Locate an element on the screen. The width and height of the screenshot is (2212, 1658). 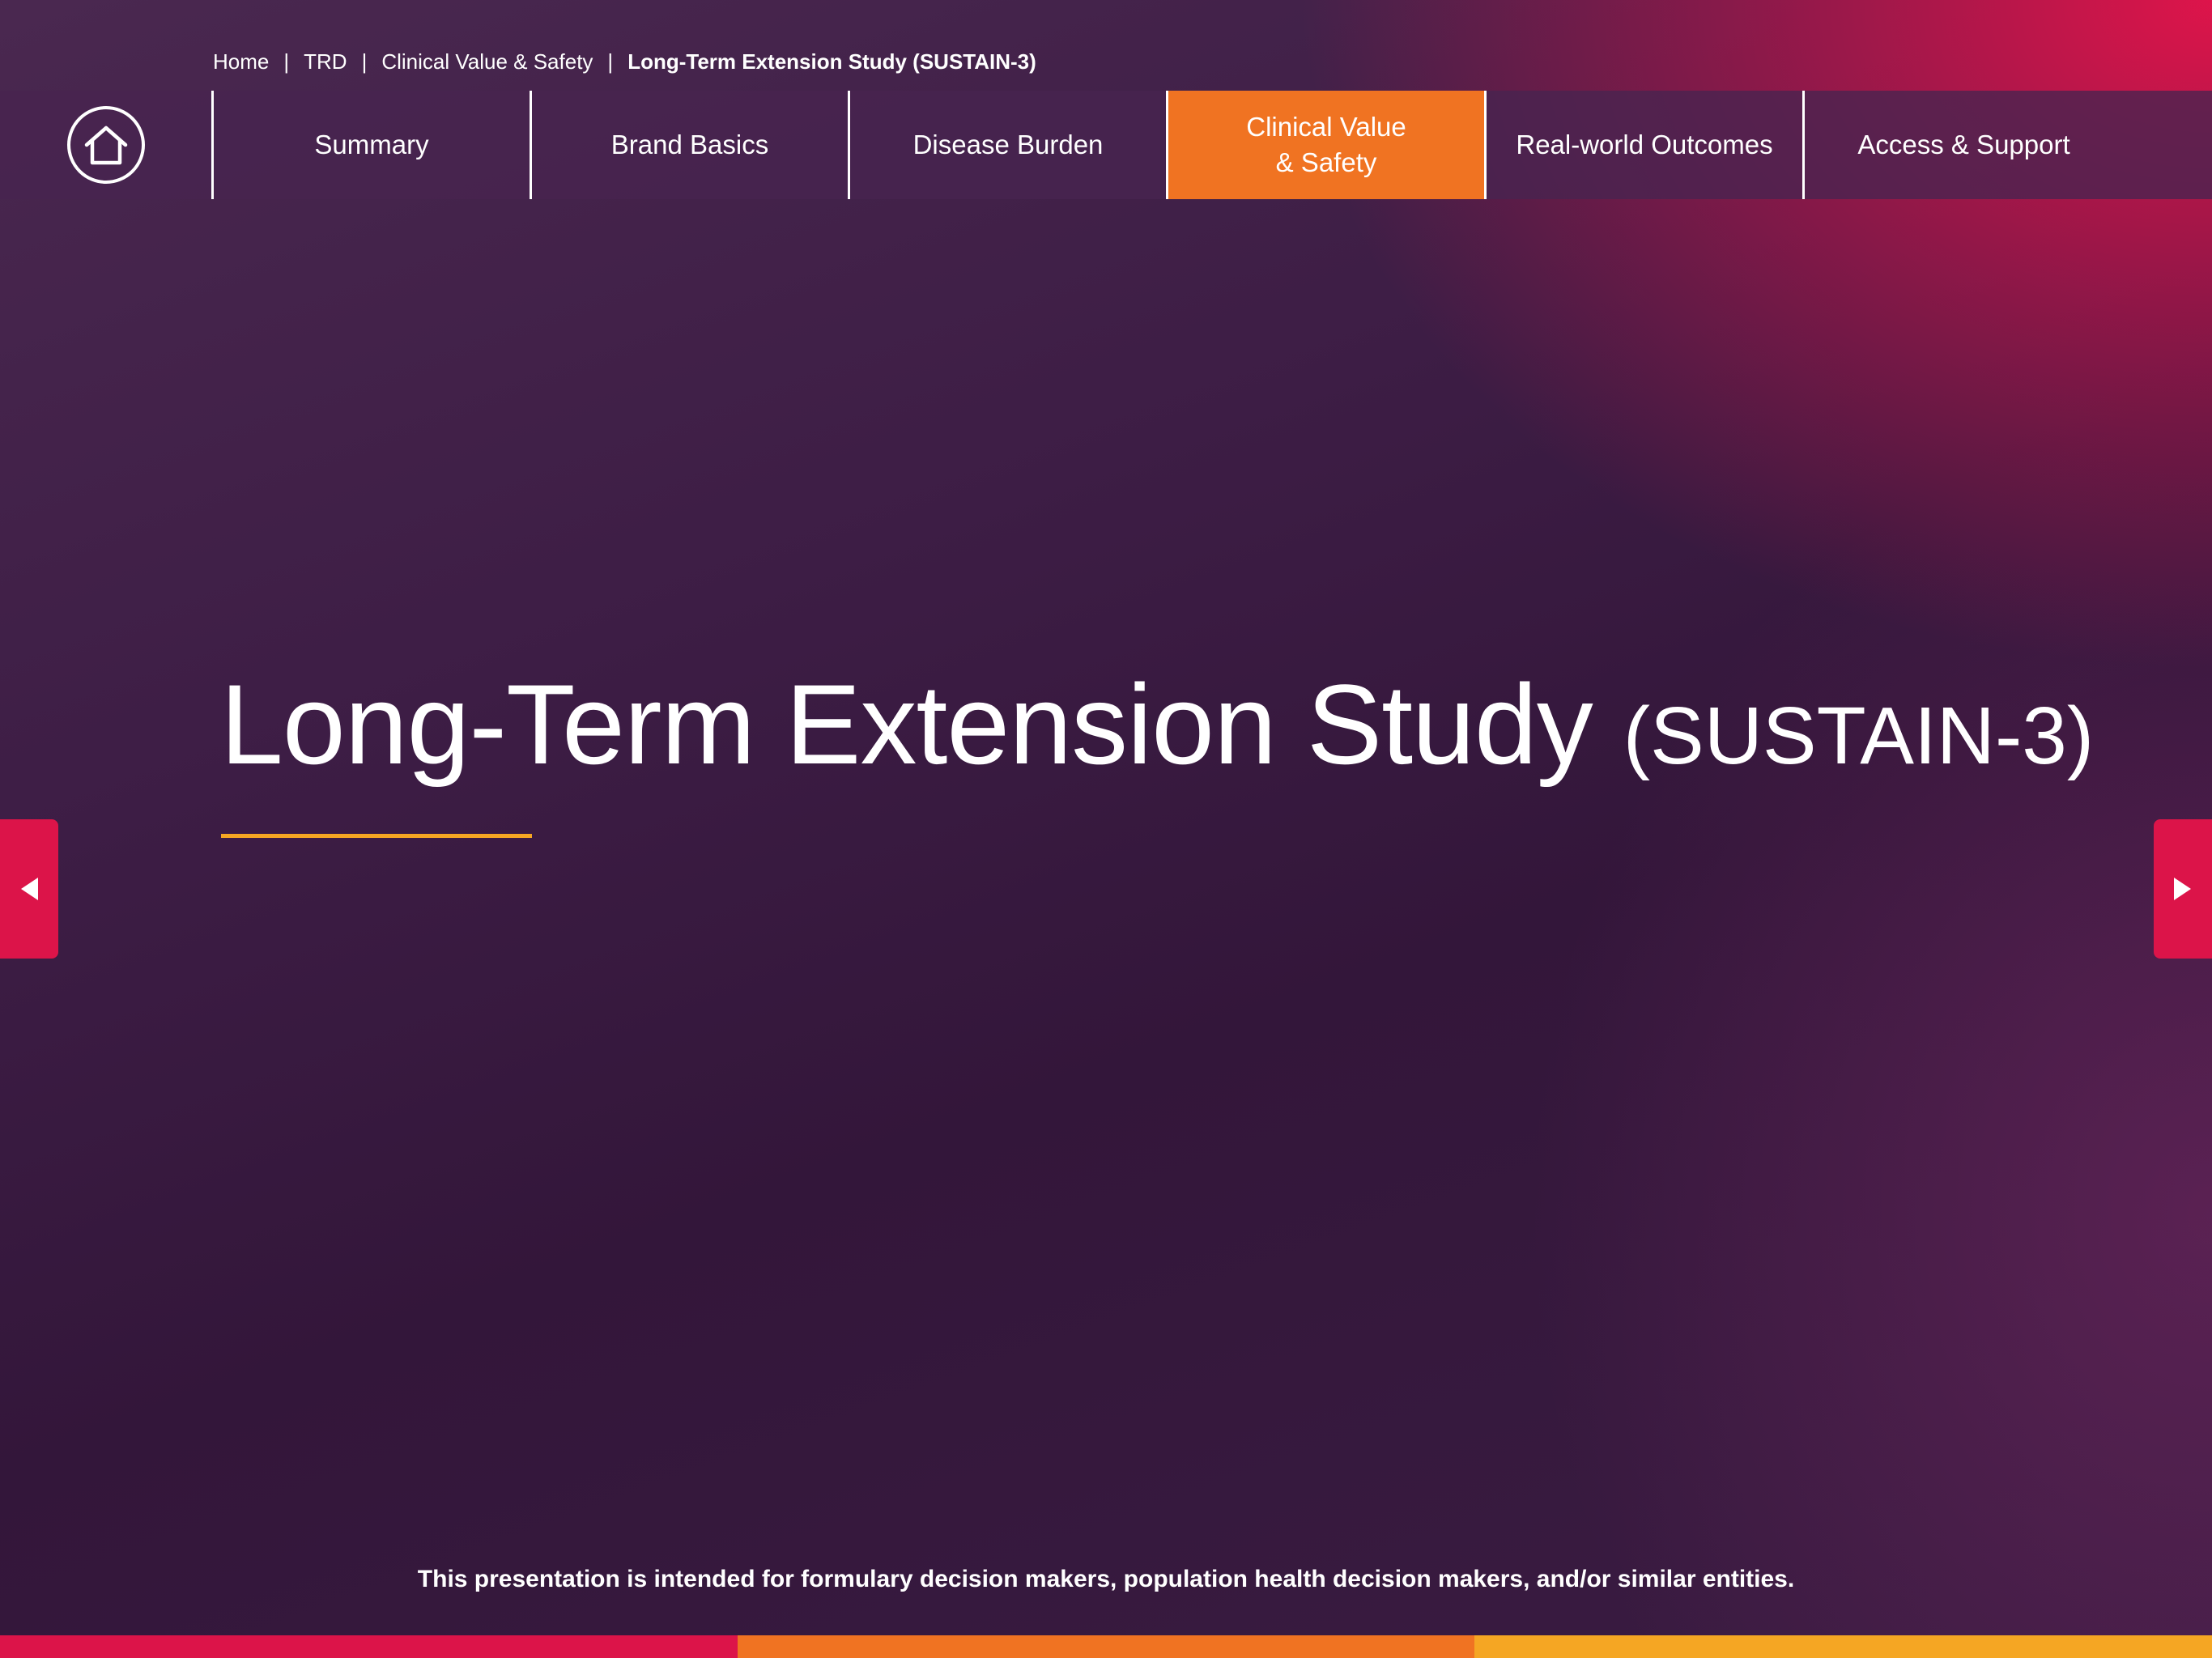
breadcrumb-clinical-value: Clinical Value & Safety is located at coordinates (487, 61).